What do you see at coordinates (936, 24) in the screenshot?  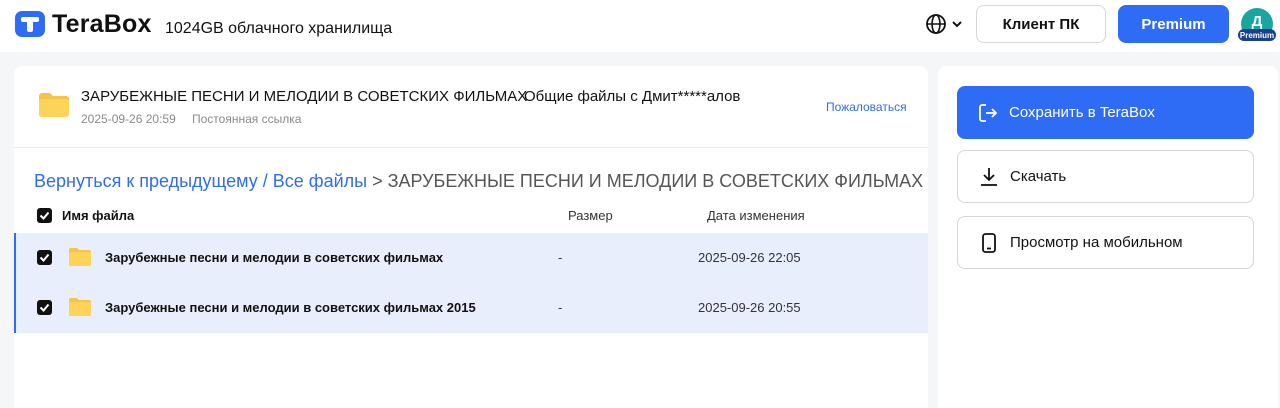 I see `globe-icon` at bounding box center [936, 24].